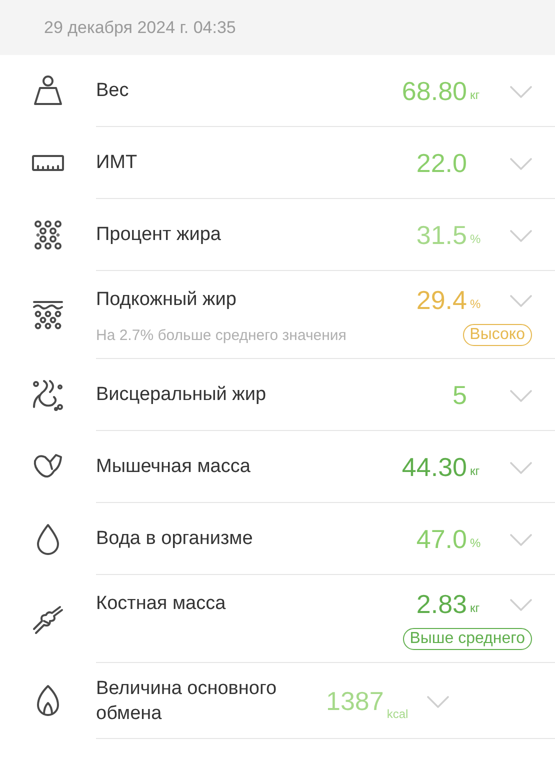  I want to click on metric-value: 5, so click(459, 395).